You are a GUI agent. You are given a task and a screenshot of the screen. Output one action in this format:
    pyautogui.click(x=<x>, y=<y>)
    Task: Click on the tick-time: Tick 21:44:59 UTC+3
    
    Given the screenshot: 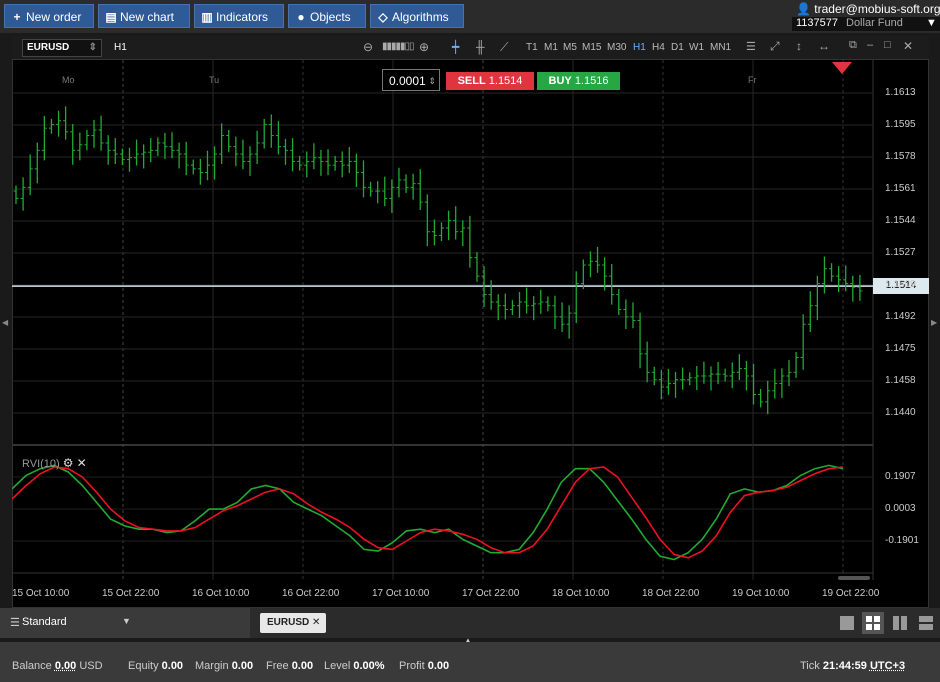 What is the action you would take?
    pyautogui.click(x=853, y=666)
    